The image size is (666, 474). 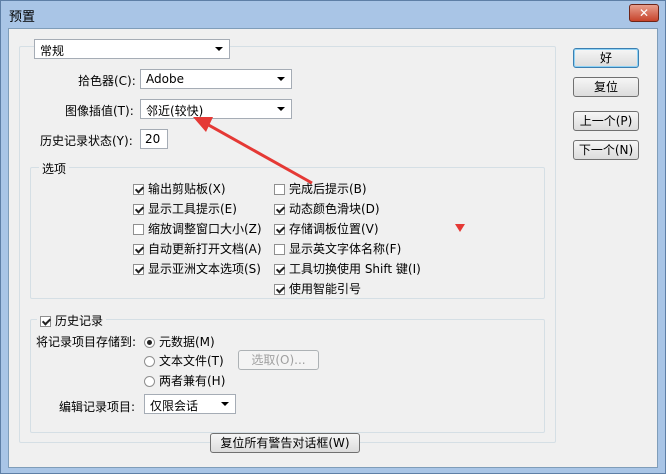 I want to click on annotation-triangle-marker, so click(x=460, y=228).